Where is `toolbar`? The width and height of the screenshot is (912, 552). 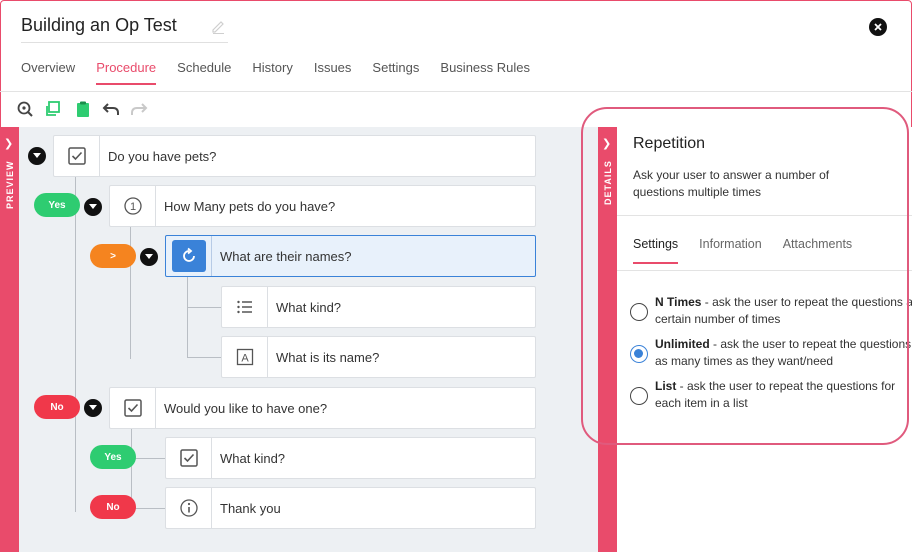 toolbar is located at coordinates (456, 109).